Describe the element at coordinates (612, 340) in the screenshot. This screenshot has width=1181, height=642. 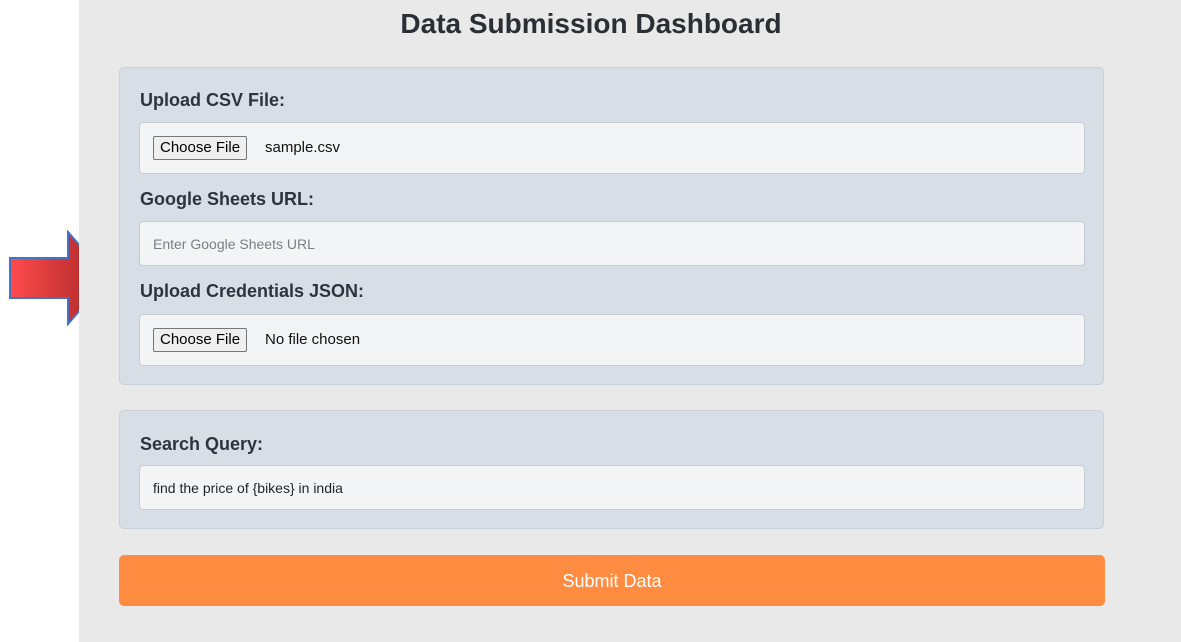
I see `credentials-file-input: Choose File No file chosen` at that location.